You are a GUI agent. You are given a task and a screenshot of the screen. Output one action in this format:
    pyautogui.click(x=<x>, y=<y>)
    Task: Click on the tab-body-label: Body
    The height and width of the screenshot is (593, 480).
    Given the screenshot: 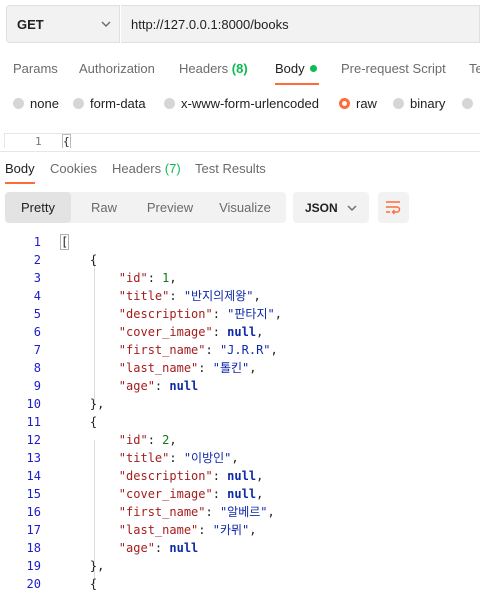 What is the action you would take?
    pyautogui.click(x=290, y=68)
    